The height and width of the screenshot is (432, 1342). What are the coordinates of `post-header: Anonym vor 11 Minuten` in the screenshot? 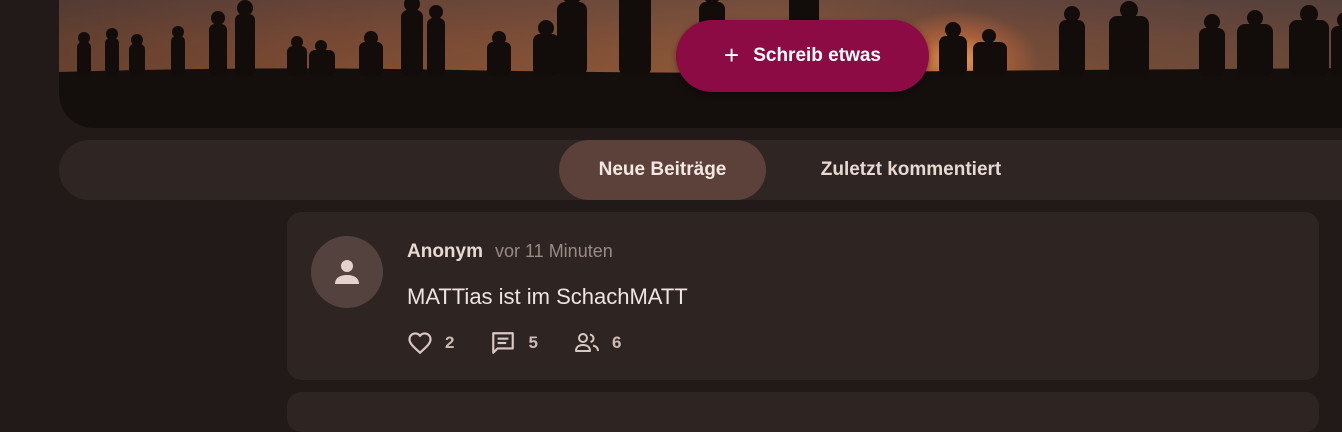 It's located at (510, 252).